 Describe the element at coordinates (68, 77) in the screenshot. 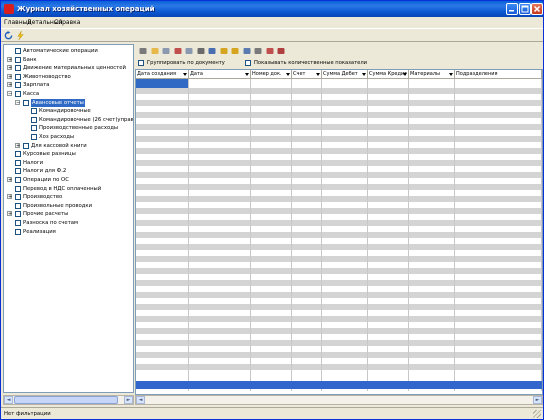

I see `tree-item: + Животноводство` at that location.